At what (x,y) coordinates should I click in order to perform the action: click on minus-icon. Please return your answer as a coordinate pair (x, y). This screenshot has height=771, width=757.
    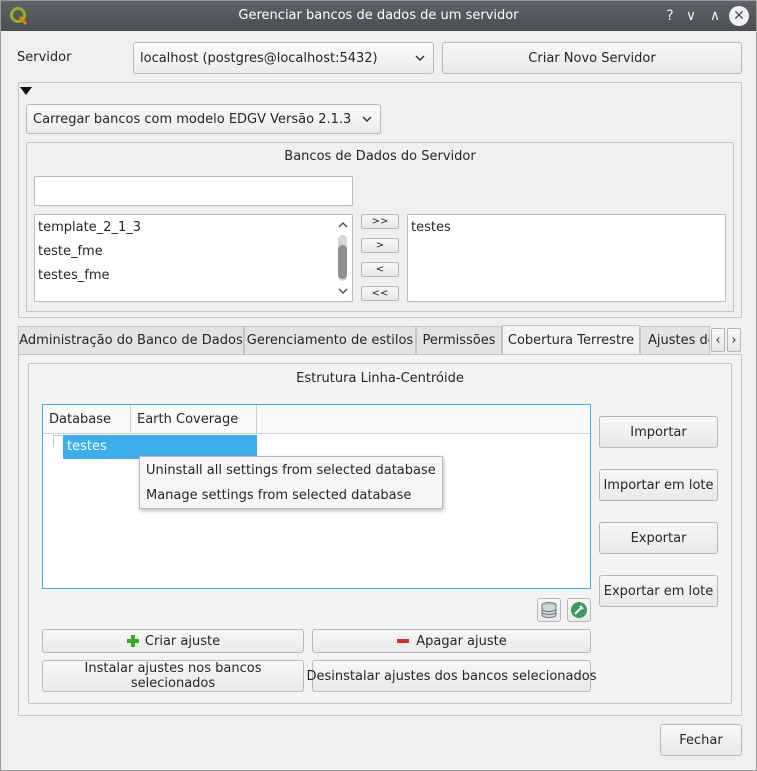
    Looking at the image, I should click on (403, 641).